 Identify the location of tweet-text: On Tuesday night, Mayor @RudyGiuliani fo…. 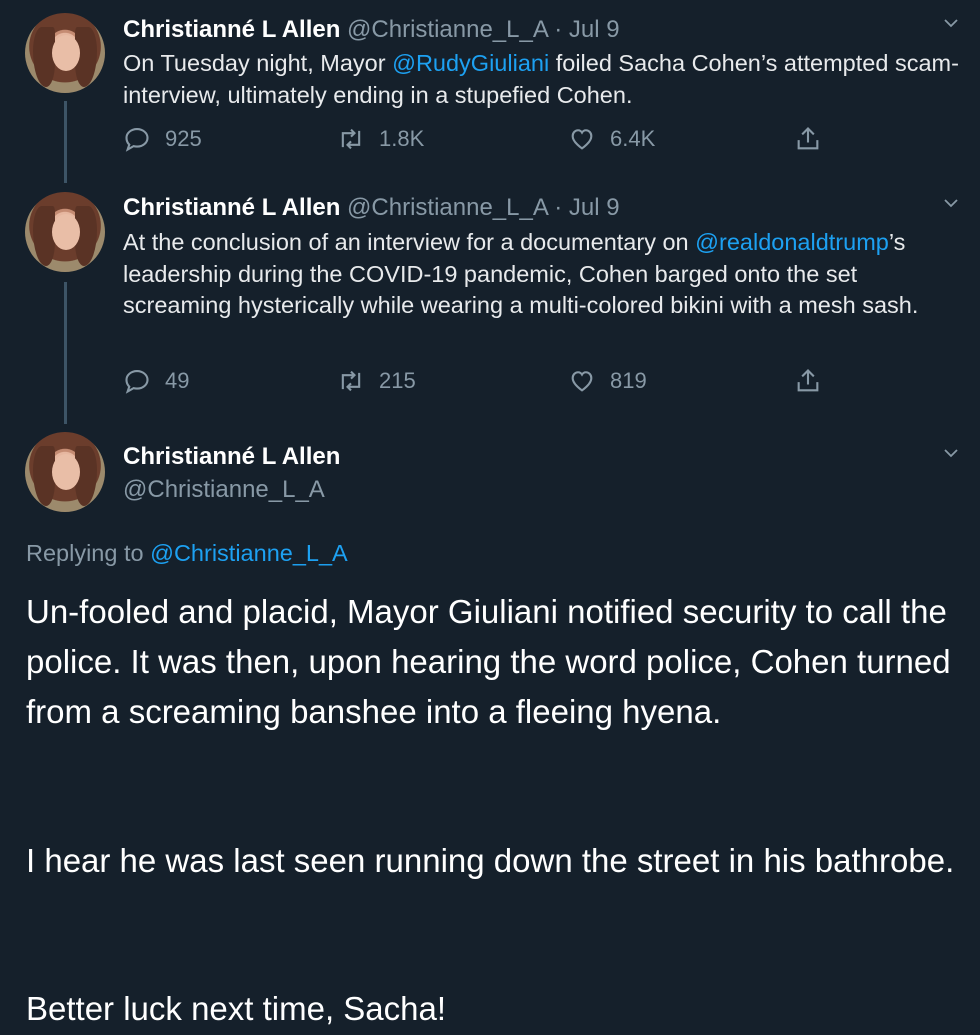
(541, 79).